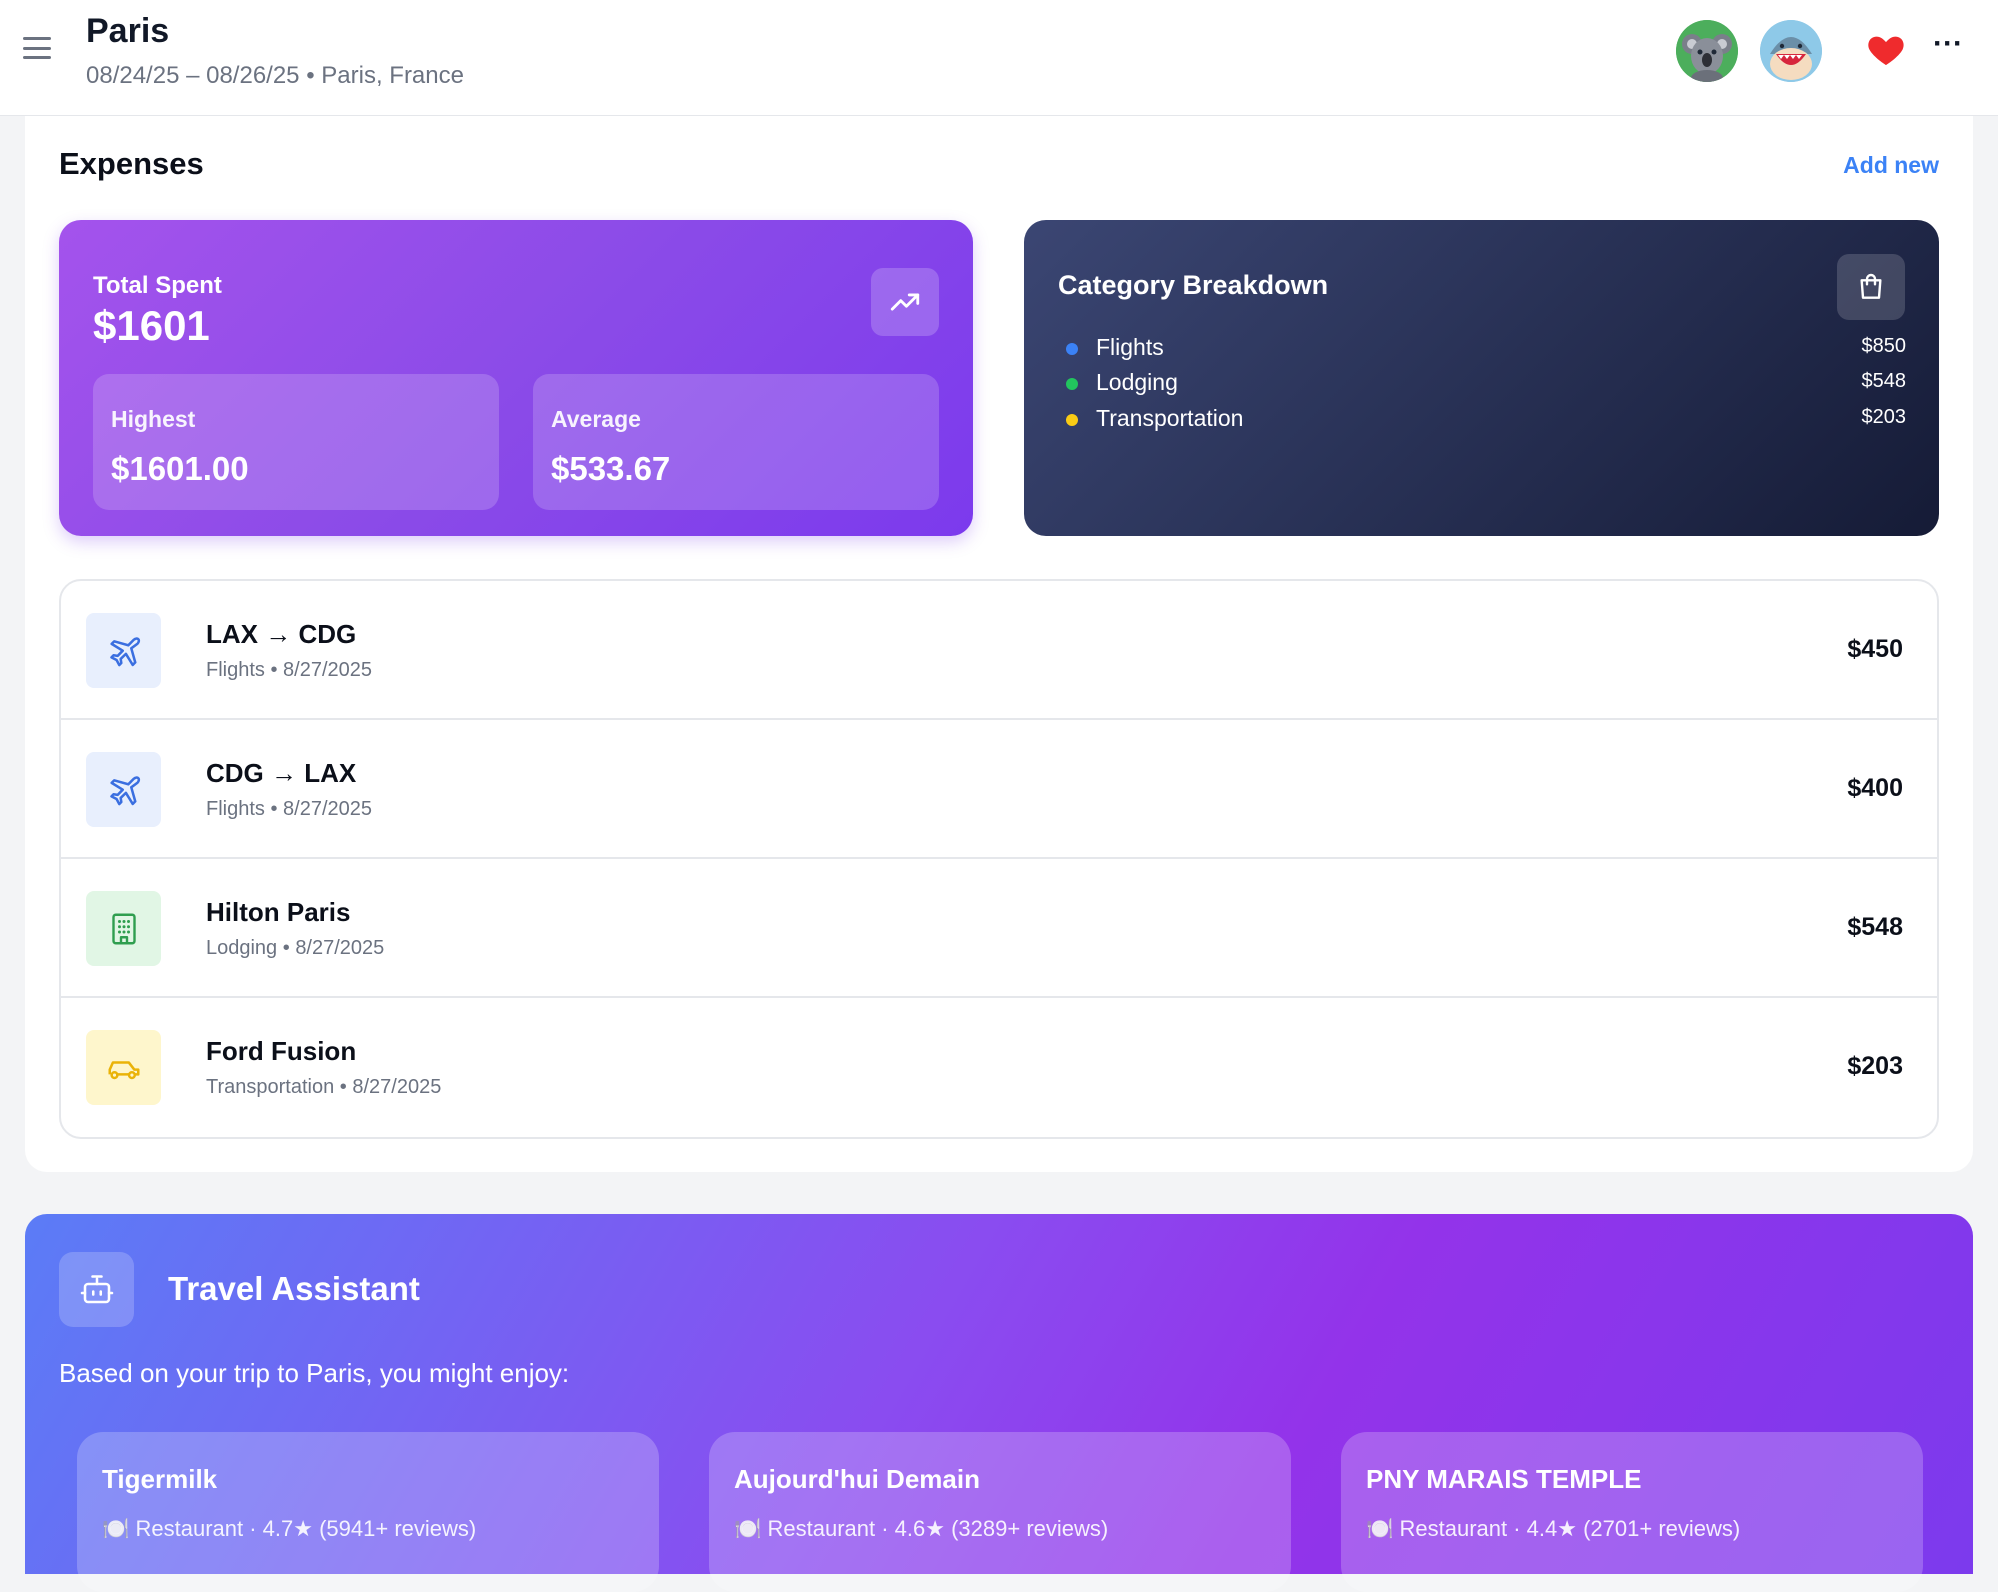 The image size is (1998, 1592). I want to click on expense-amount: $203, so click(1875, 1066).